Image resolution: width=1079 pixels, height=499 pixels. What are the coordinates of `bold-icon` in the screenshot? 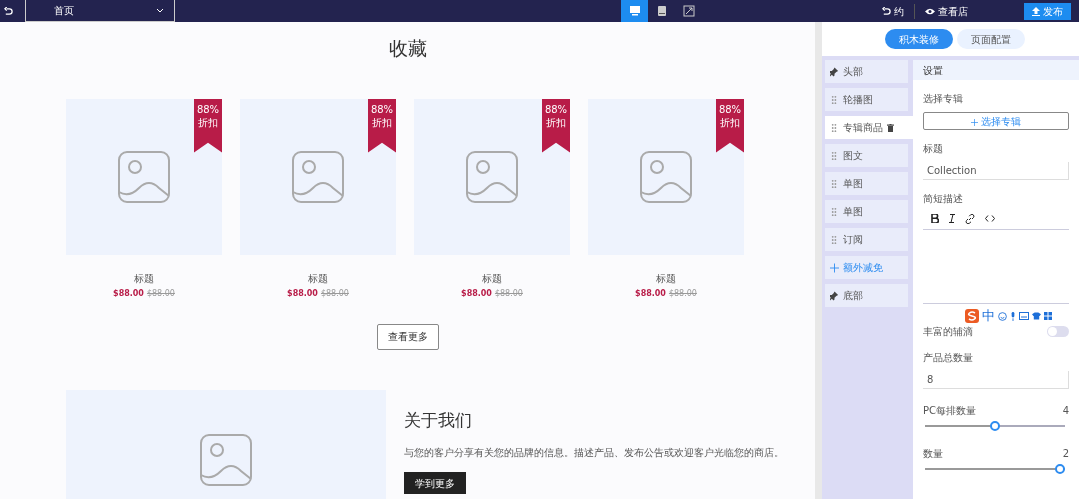 It's located at (935, 218).